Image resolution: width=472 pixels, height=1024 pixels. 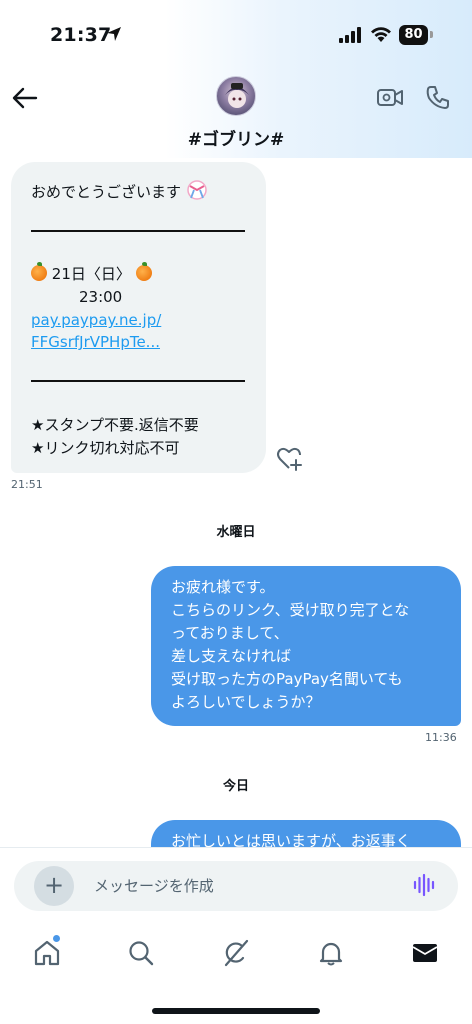 What do you see at coordinates (115, 425) in the screenshot?
I see `note-line-1: ★スタンプ不要.返信不要` at bounding box center [115, 425].